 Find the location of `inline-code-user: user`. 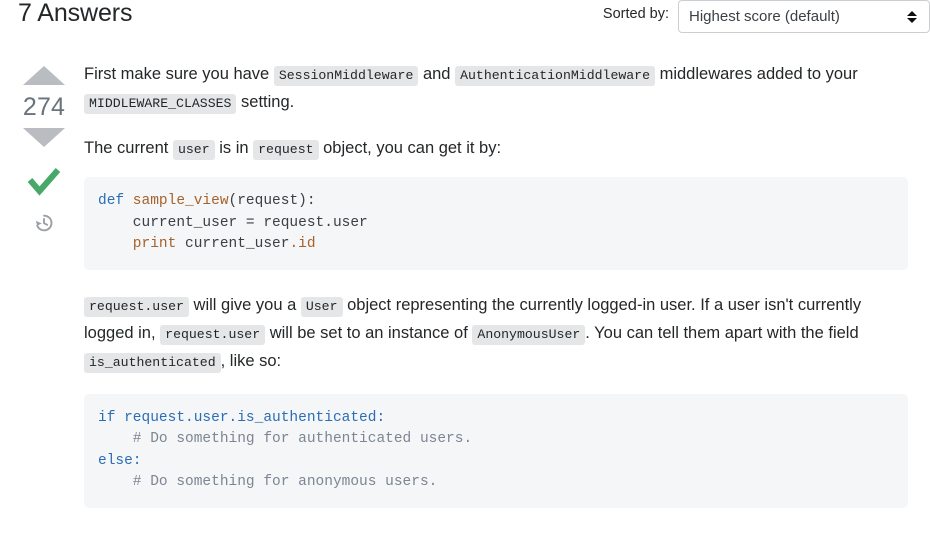

inline-code-user: user is located at coordinates (193, 150).